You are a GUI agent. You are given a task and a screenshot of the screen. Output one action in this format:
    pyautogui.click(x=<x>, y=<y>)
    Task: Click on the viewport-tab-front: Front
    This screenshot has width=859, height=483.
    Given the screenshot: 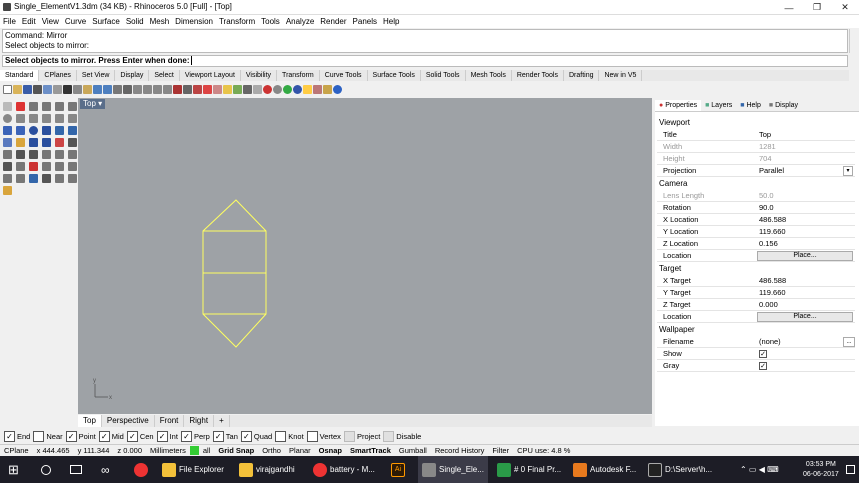 What is the action you would take?
    pyautogui.click(x=170, y=421)
    